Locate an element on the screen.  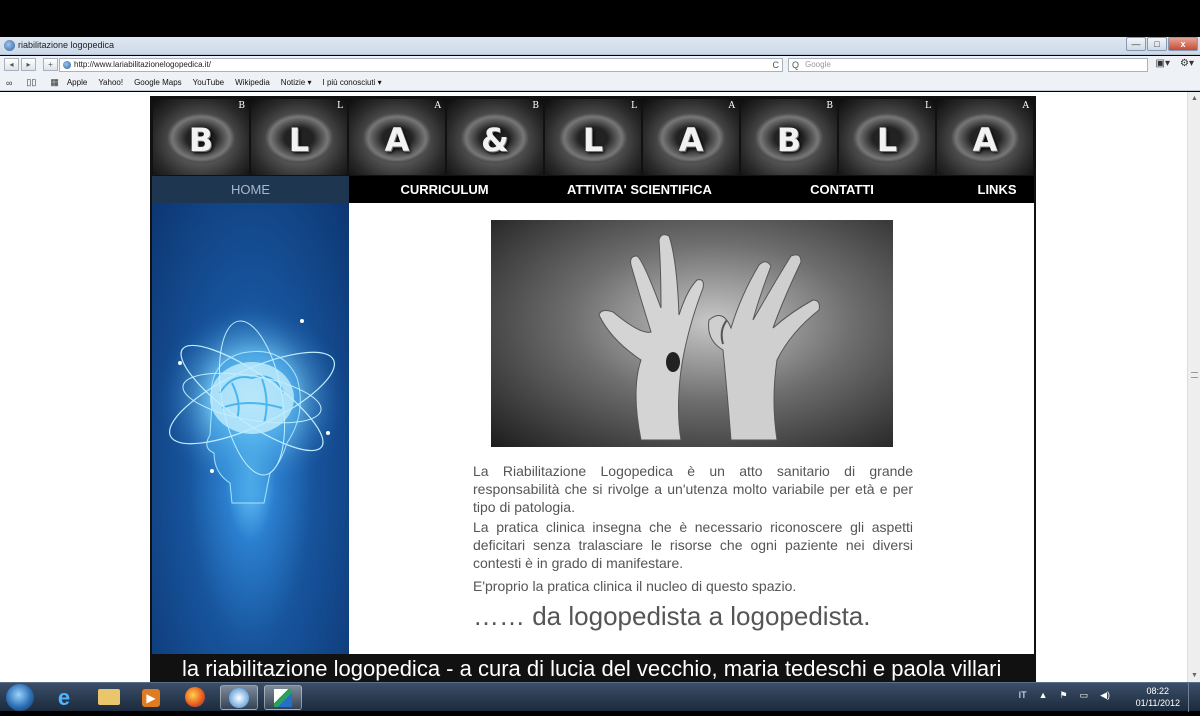
site-favicon-icon is located at coordinates (9, 45).